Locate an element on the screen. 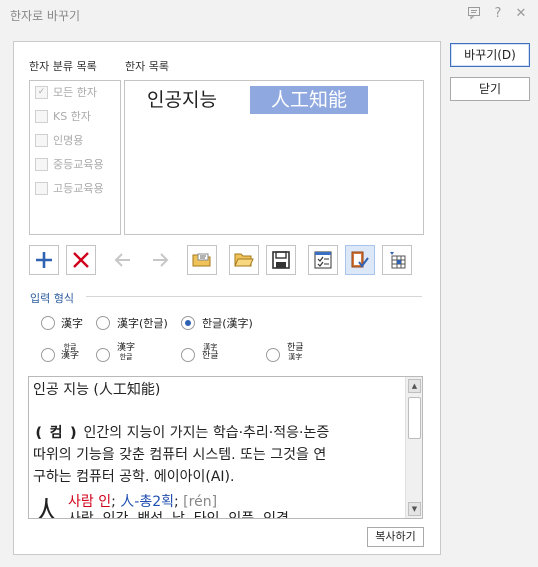 The height and width of the screenshot is (567, 538). hanja-list-label: 한자 목록 is located at coordinates (147, 66).